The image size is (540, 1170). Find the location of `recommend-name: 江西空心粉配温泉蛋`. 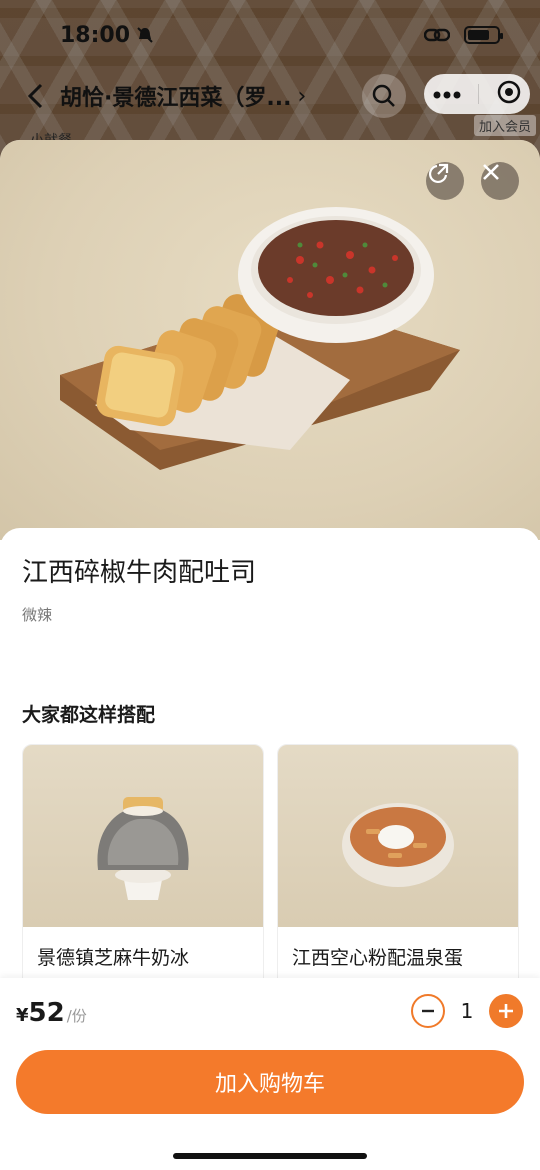

recommend-name: 江西空心粉配温泉蛋 is located at coordinates (378, 958).